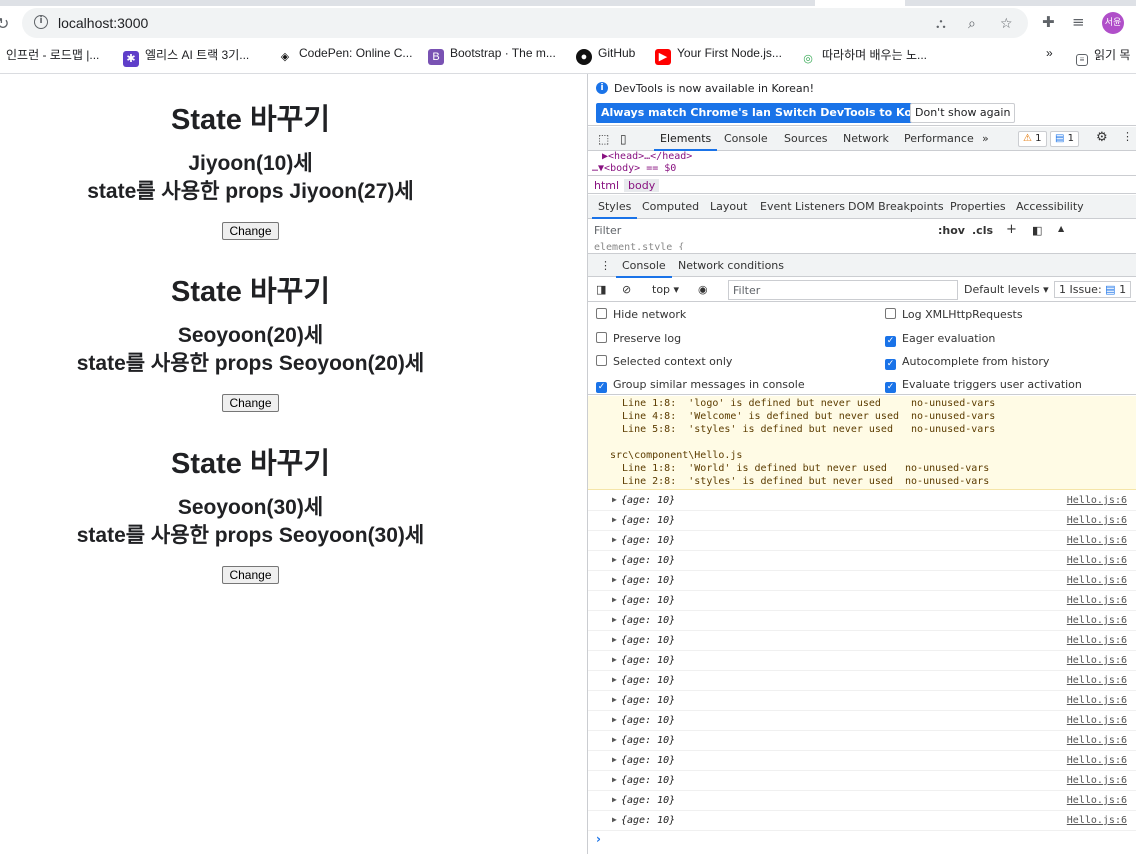 The height and width of the screenshot is (854, 1136). I want to click on live-expression-eye-icon: ◉, so click(703, 289).